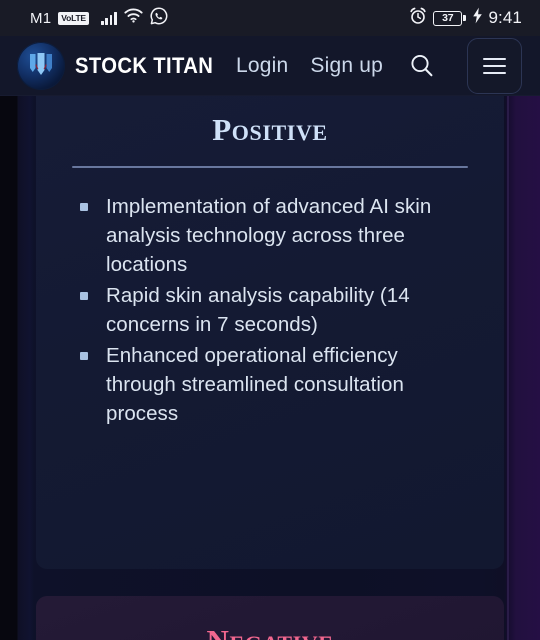 This screenshot has height=640, width=540. Describe the element at coordinates (262, 66) in the screenshot. I see `login-link: Login` at that location.